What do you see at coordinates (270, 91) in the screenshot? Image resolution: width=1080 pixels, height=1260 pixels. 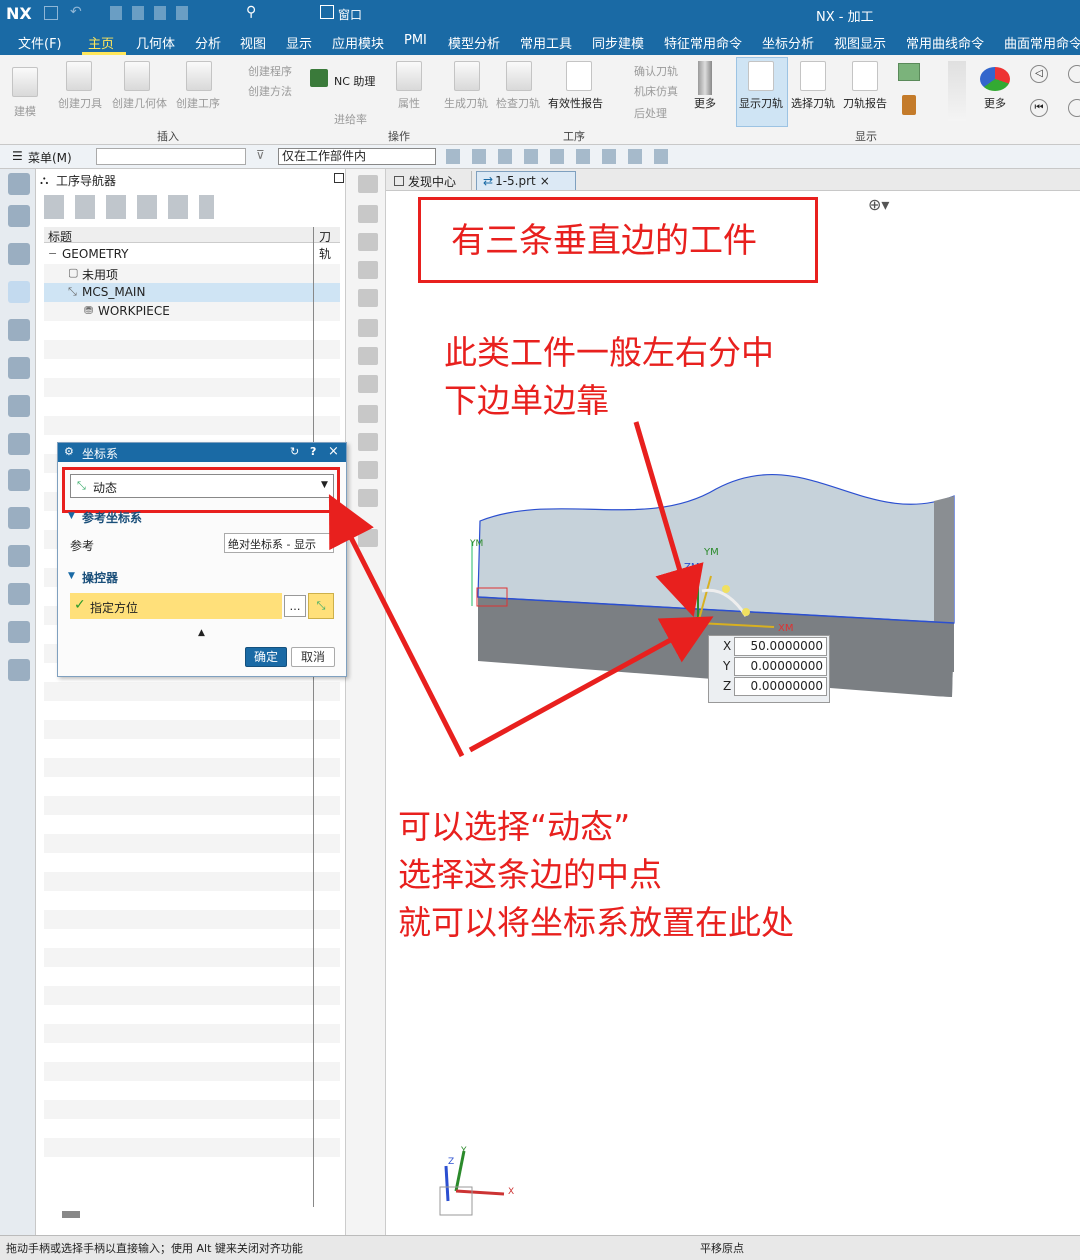 I see `create-method-button: 创建方法` at bounding box center [270, 91].